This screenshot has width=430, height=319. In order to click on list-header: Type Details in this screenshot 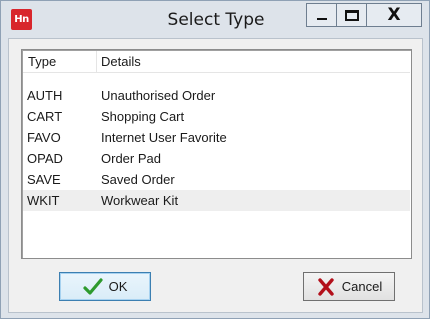, I will do `click(216, 62)`.